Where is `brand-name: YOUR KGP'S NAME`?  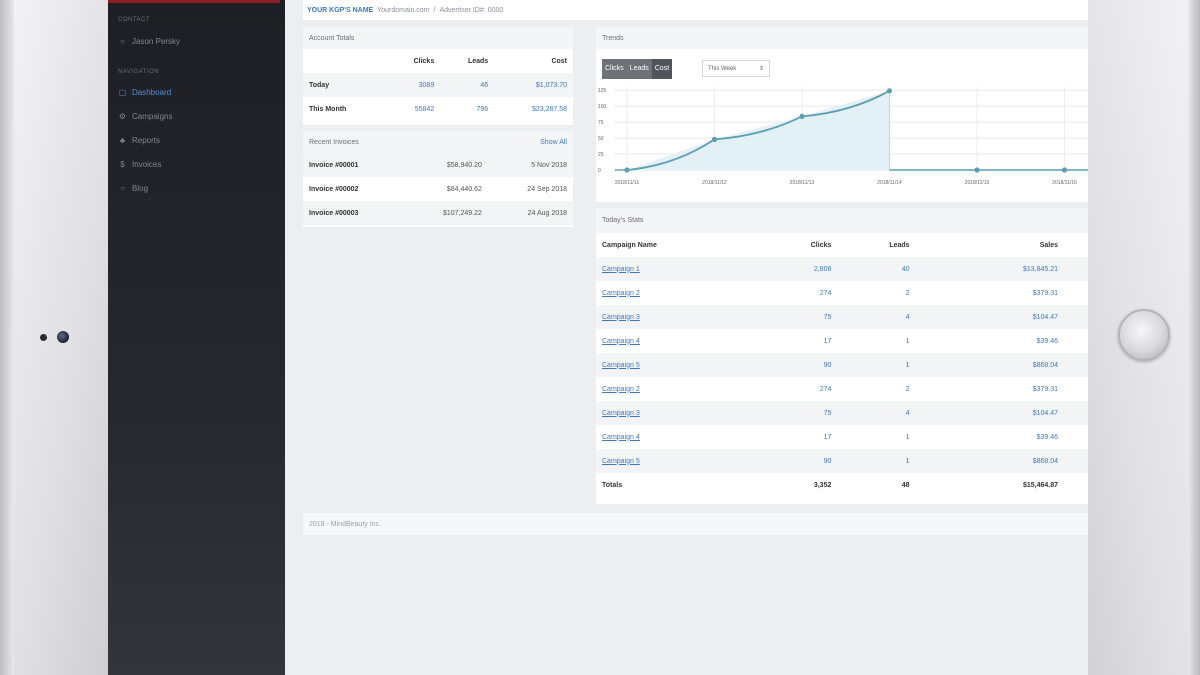 brand-name: YOUR KGP'S NAME is located at coordinates (340, 10).